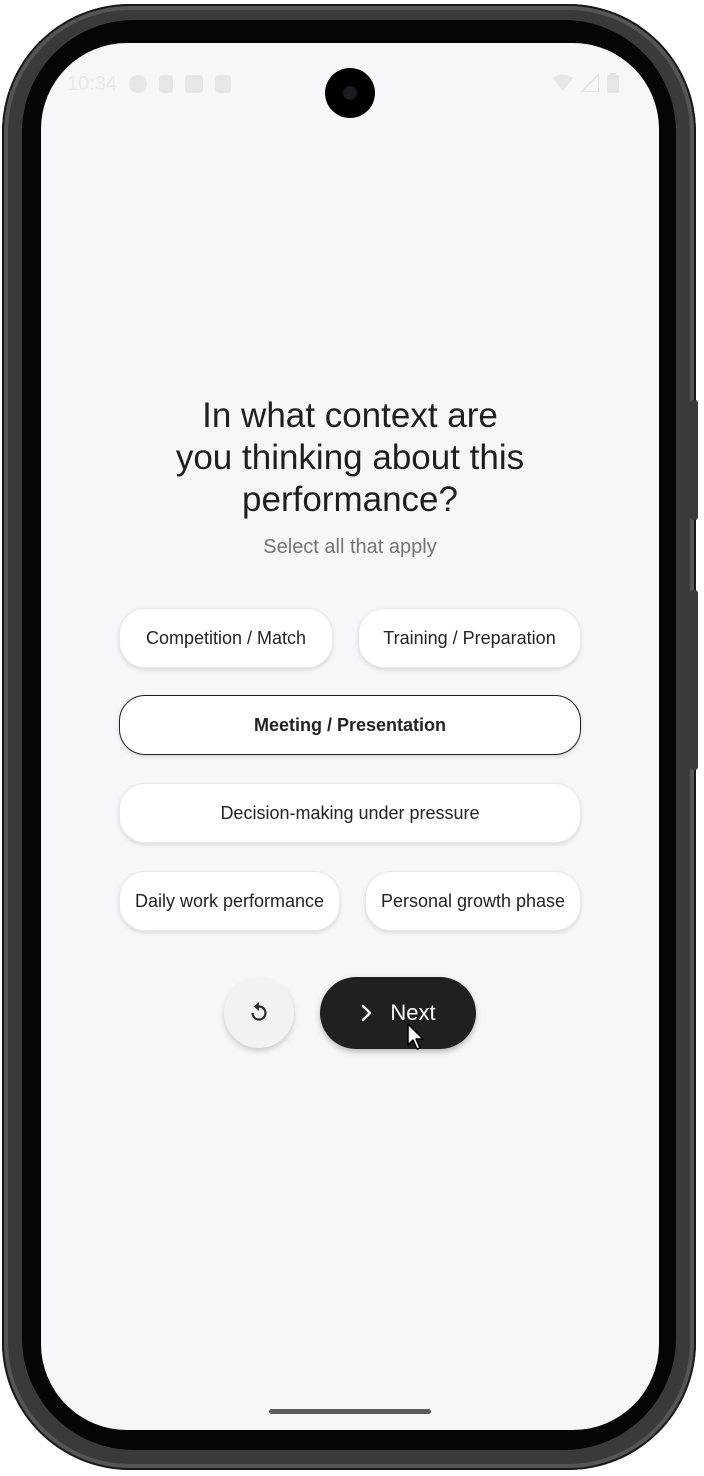  I want to click on option-label: Decision-making under pressure, so click(350, 812).